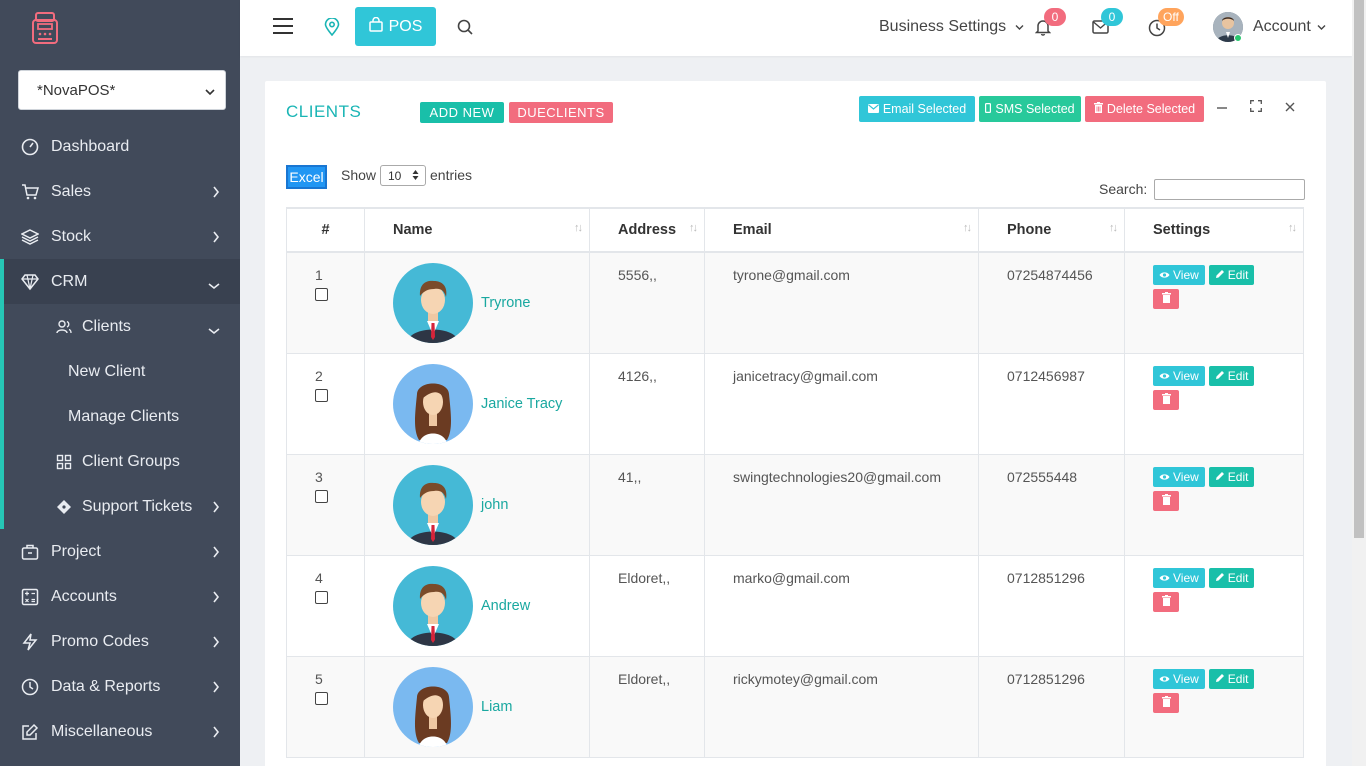 The height and width of the screenshot is (766, 1366). I want to click on sidebar-item-project: Project, so click(120, 551).